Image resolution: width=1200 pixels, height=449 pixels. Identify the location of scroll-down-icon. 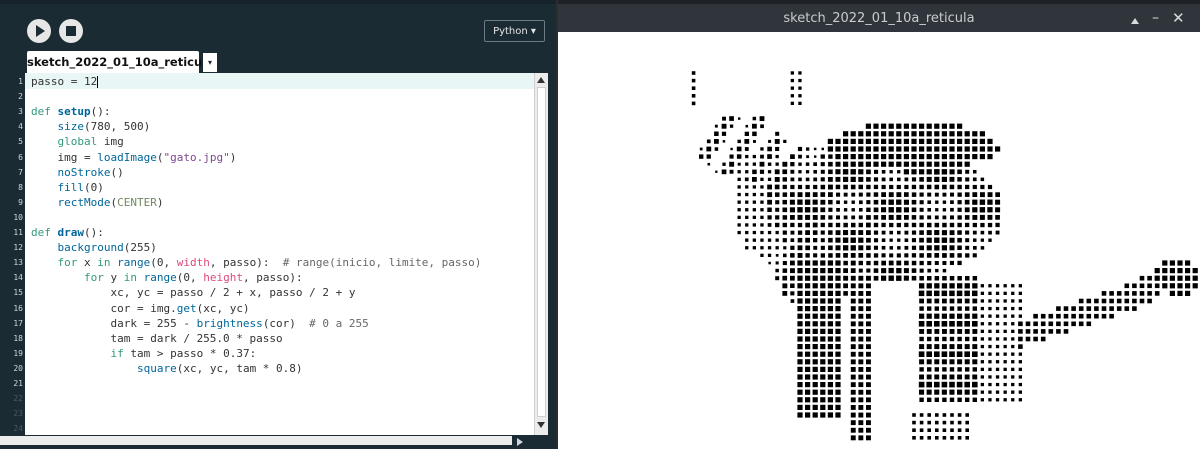
(541, 425).